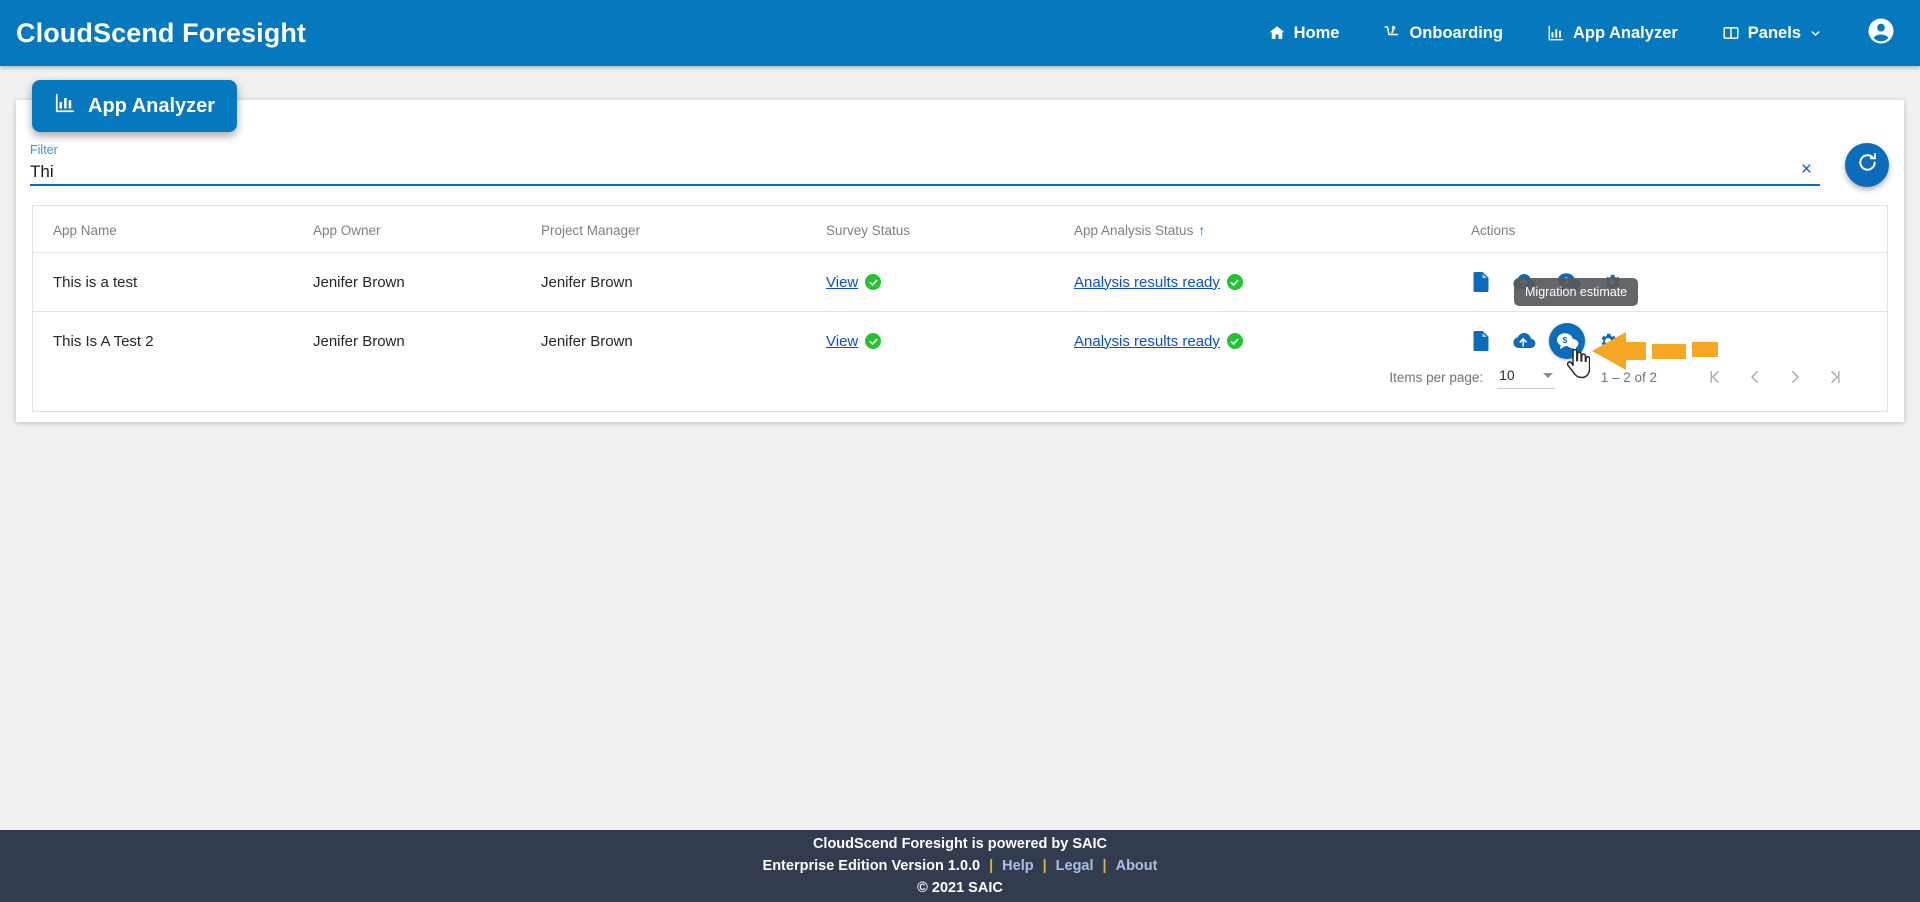  I want to click on previous-page-button, so click(1755, 377).